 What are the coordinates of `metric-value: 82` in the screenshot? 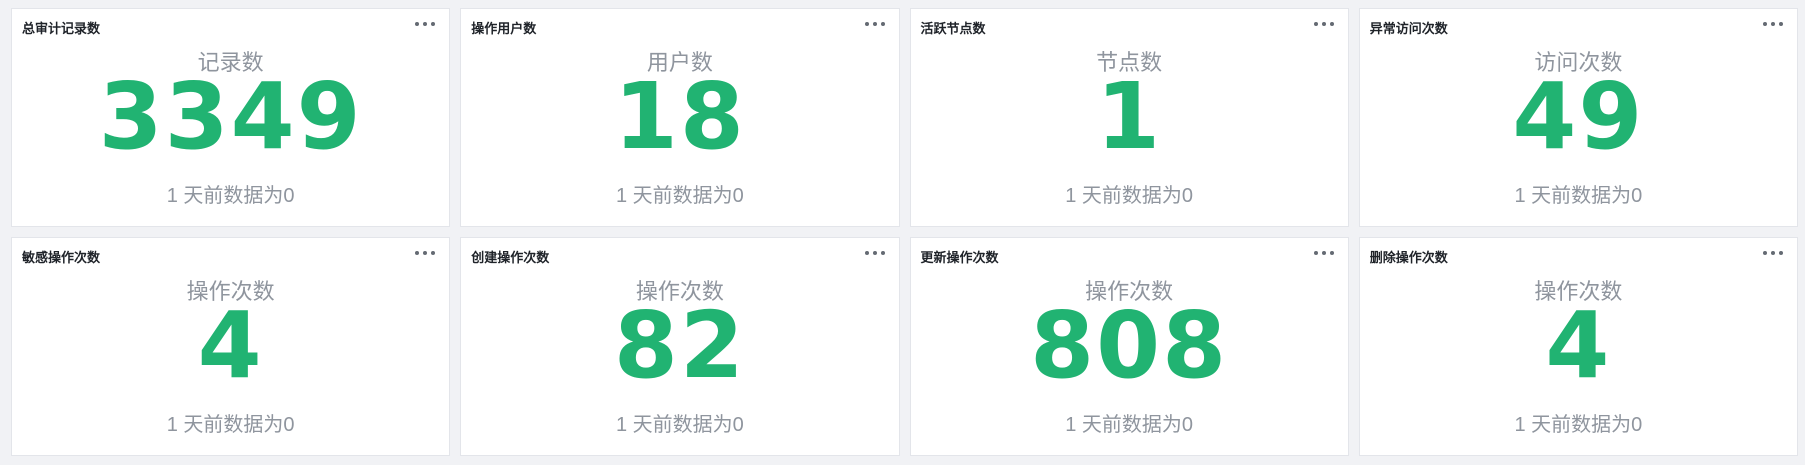 It's located at (679, 345).